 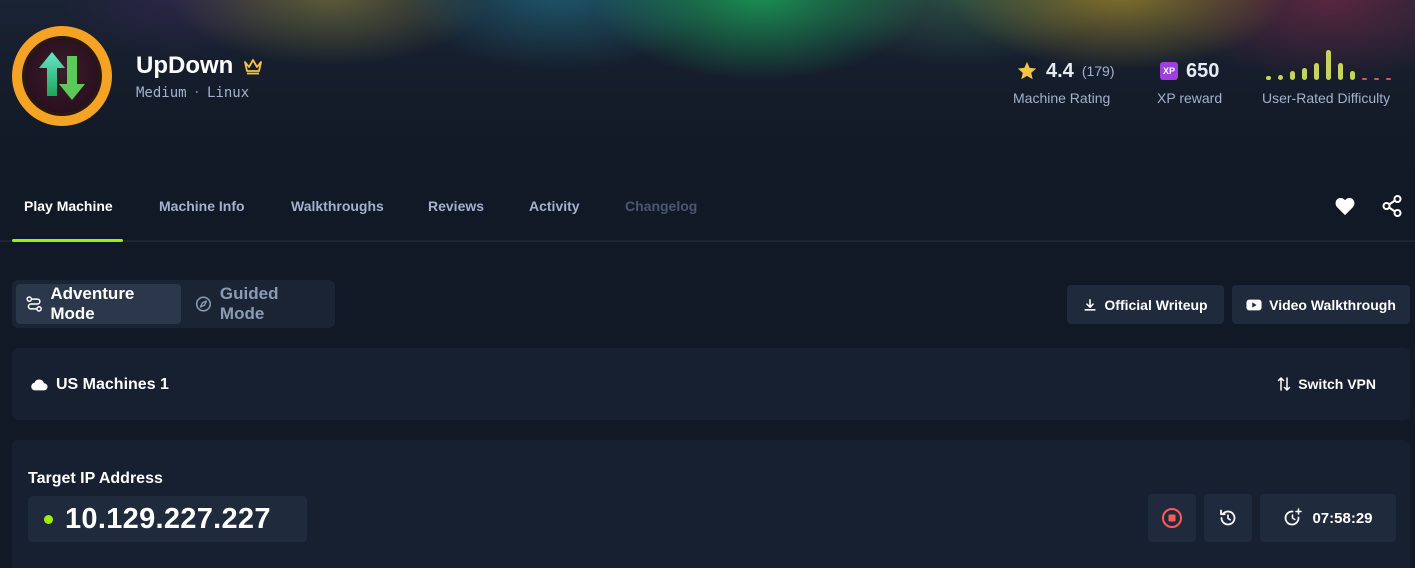 I want to click on tab-changelog: Changelog, so click(x=661, y=206).